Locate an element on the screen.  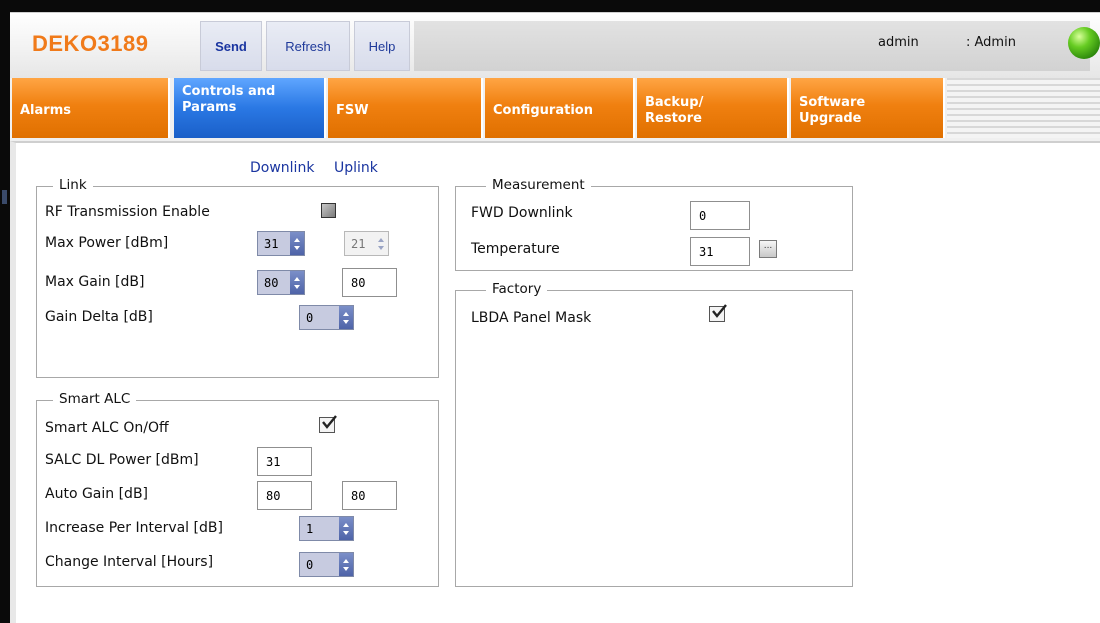
salc-dl-power-label: SALC DL Power [dBm] is located at coordinates (122, 460).